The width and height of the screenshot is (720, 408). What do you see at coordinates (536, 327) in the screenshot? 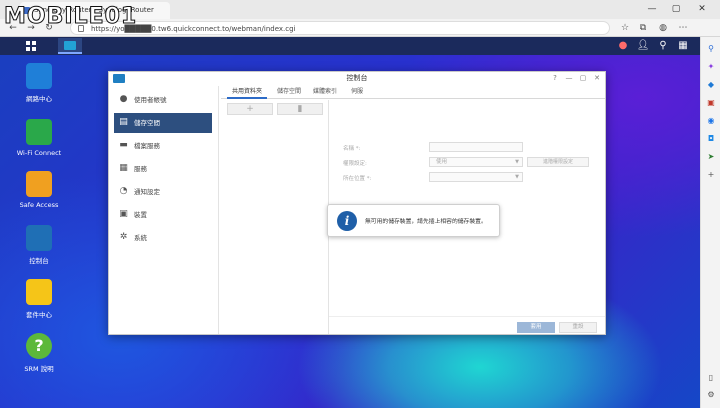
I see `apply-button: 套用` at bounding box center [536, 327].